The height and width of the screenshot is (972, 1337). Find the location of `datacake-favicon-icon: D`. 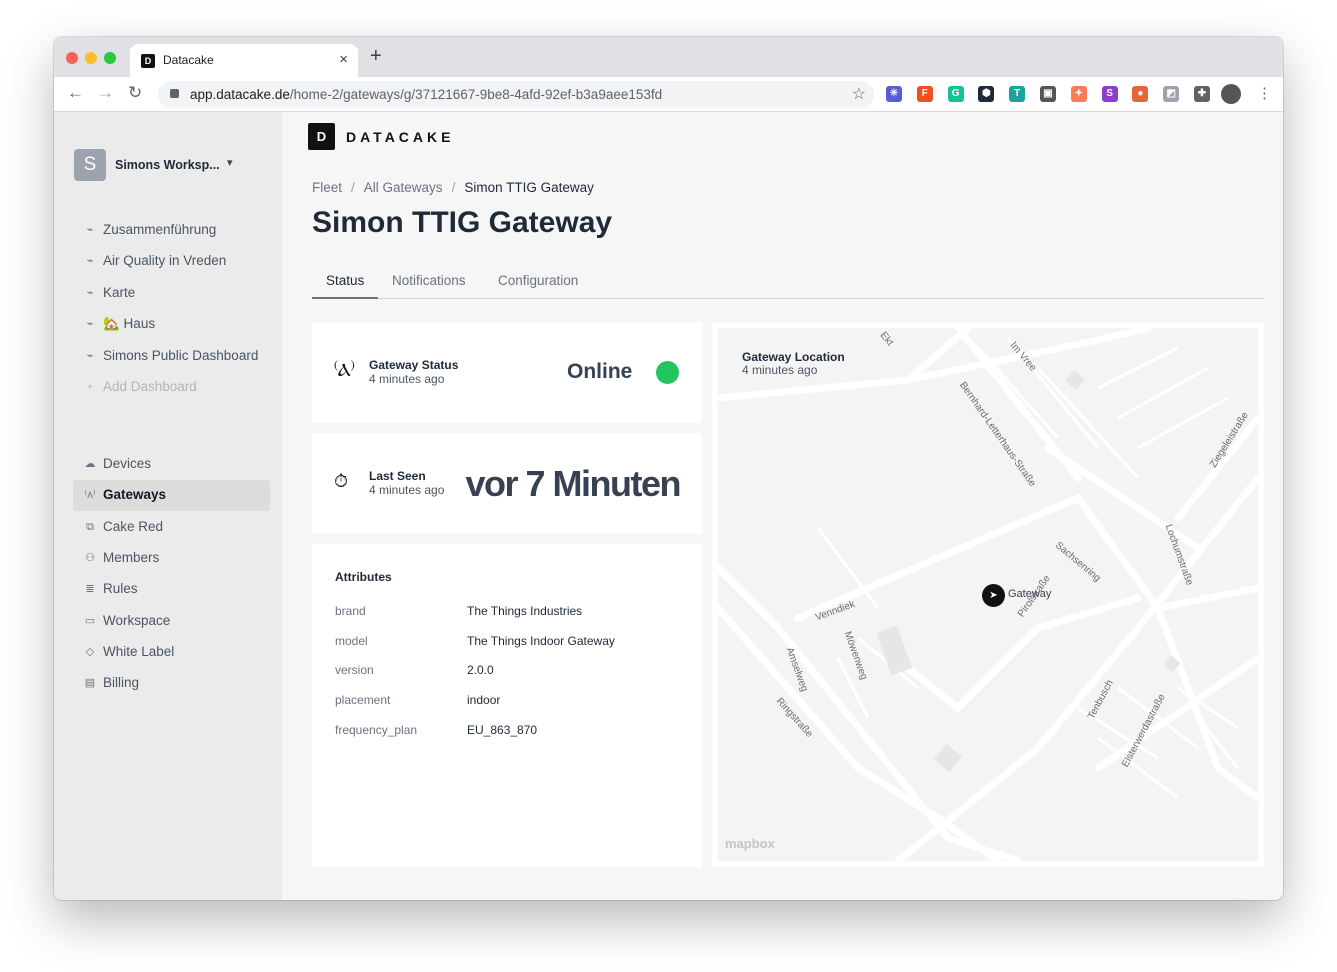

datacake-favicon-icon: D is located at coordinates (148, 61).